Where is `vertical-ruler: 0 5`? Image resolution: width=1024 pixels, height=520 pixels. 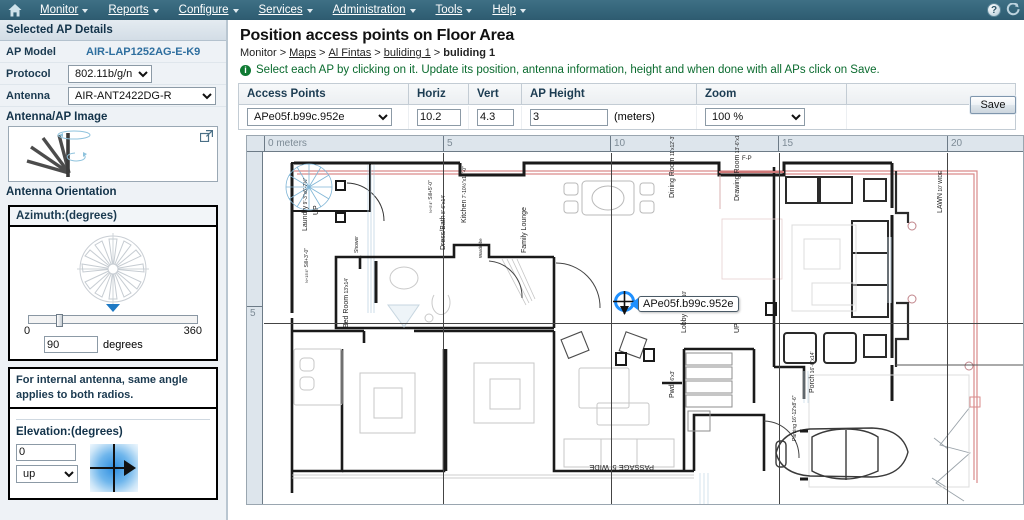
vertical-ruler: 0 5 is located at coordinates (255, 320).